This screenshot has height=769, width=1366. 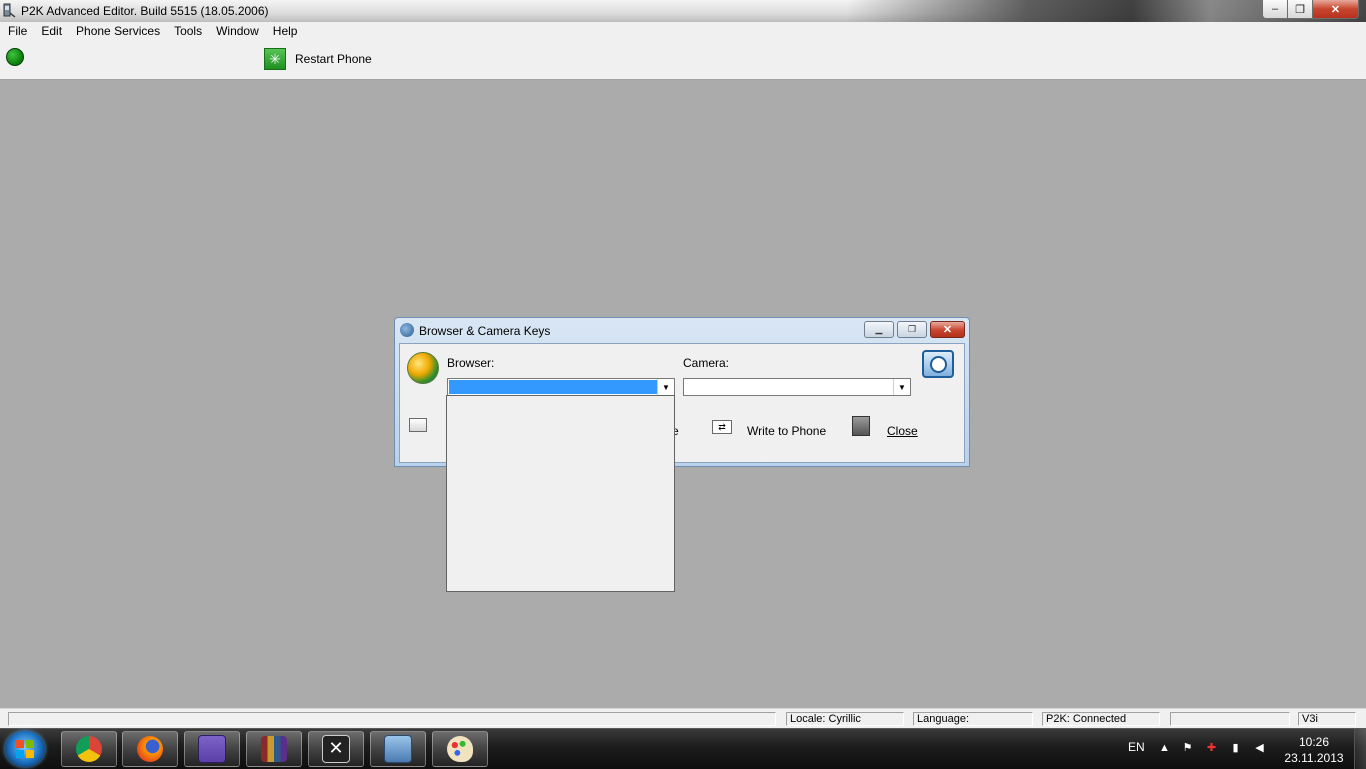 What do you see at coordinates (1101, 719) in the screenshot?
I see `status-connection: P2K: Connected` at bounding box center [1101, 719].